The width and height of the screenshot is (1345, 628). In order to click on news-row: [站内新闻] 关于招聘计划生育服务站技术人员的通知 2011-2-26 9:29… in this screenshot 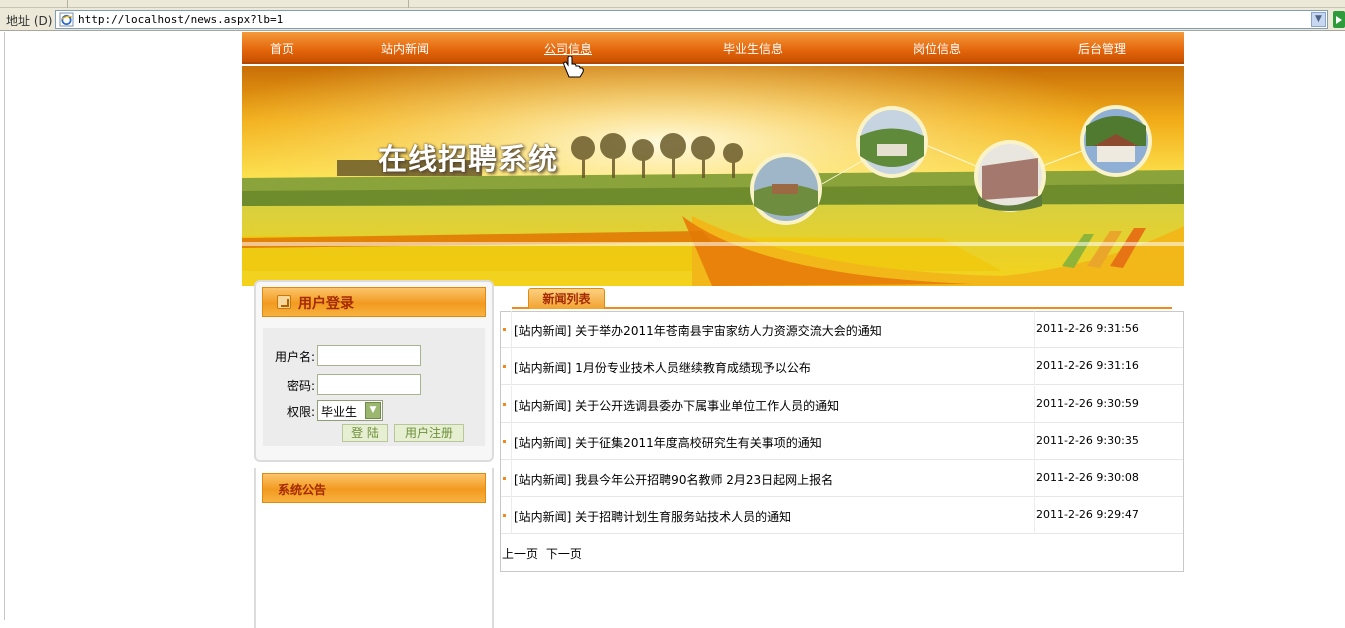, I will do `click(842, 515)`.